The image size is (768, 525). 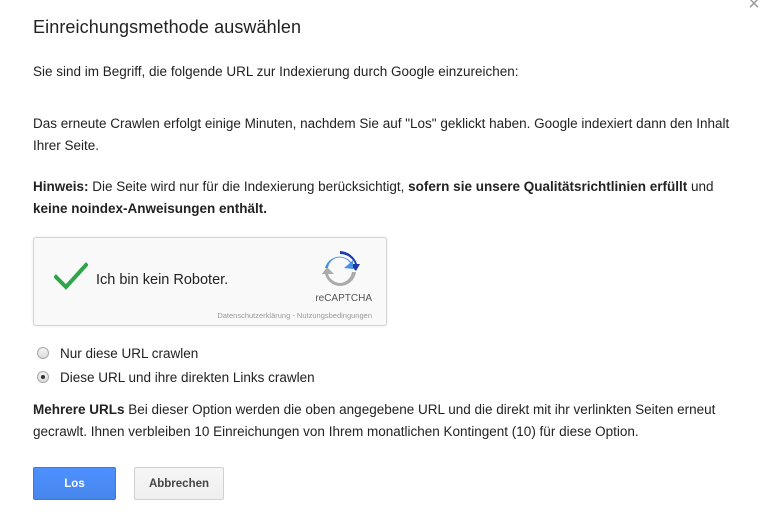 What do you see at coordinates (162, 280) in the screenshot?
I see `captcha-label: Ich bin kein Roboter.` at bounding box center [162, 280].